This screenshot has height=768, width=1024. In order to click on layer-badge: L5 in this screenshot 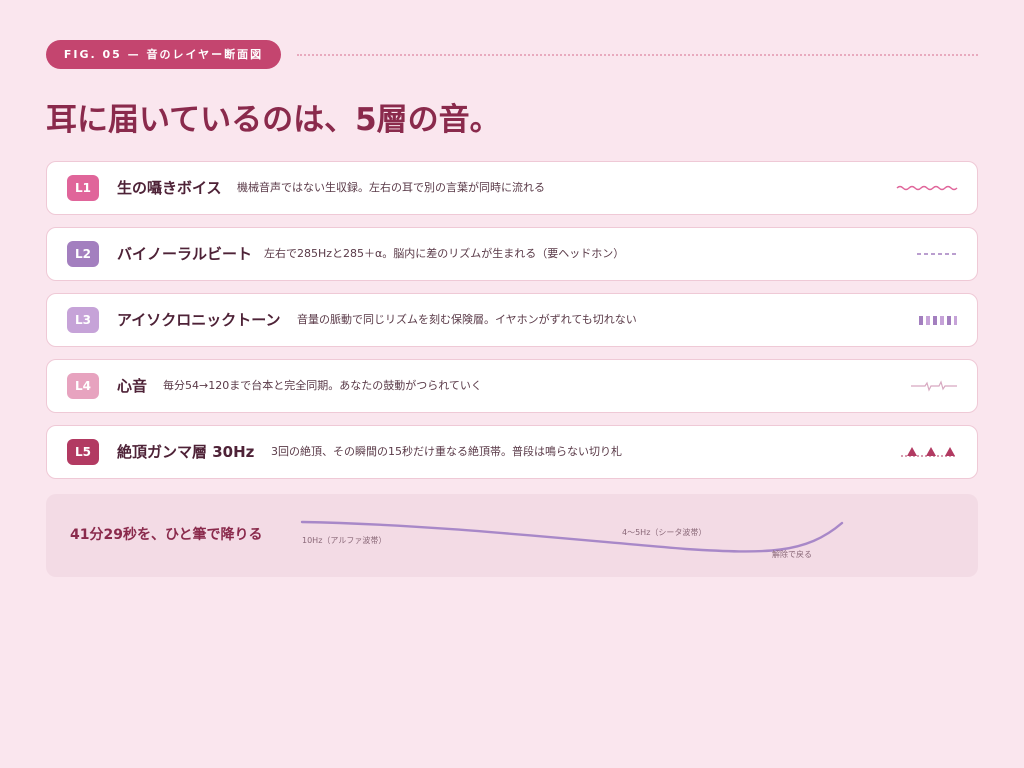, I will do `click(83, 452)`.